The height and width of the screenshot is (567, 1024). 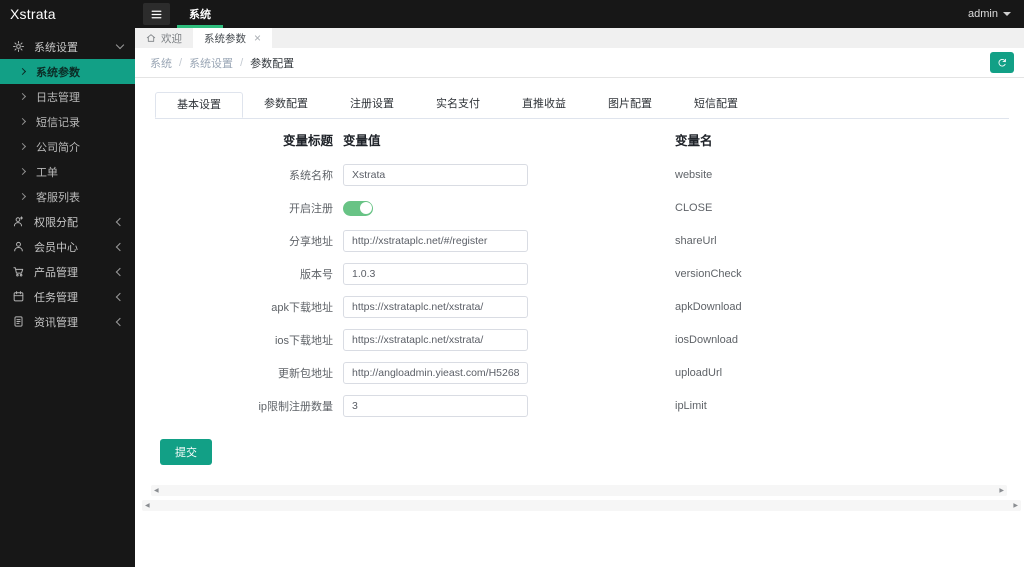 I want to click on settings-tab-参数配置: 参数配置, so click(x=286, y=105).